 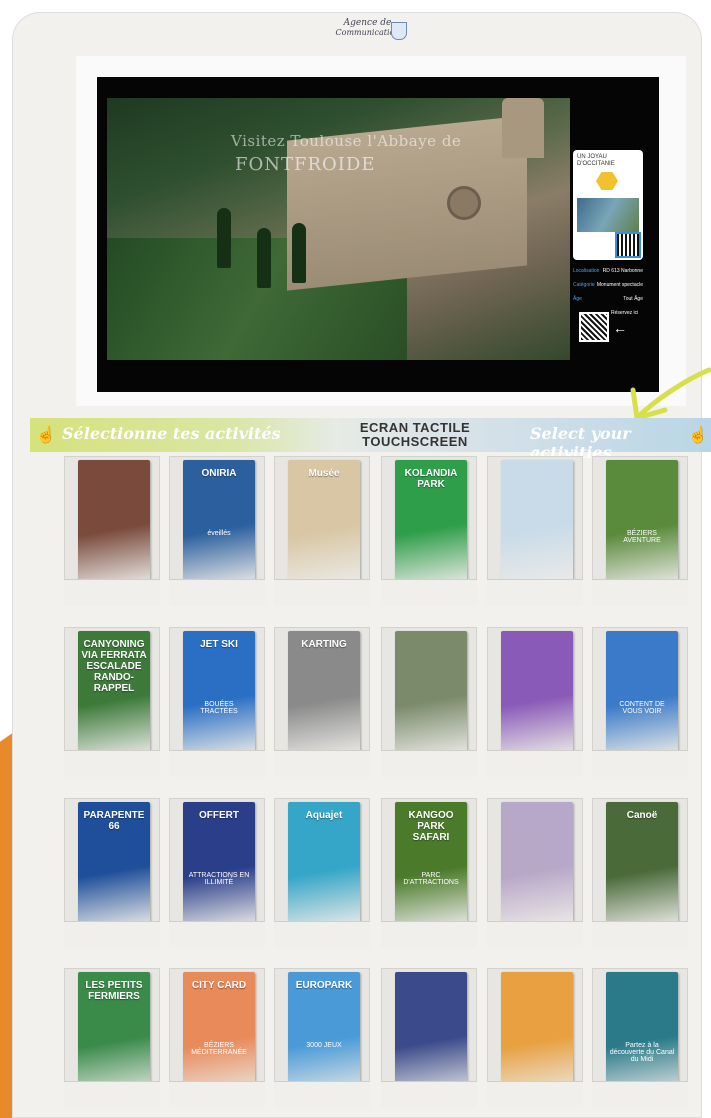 I want to click on brochure: KOLANDIA PARK, so click(x=431, y=522).